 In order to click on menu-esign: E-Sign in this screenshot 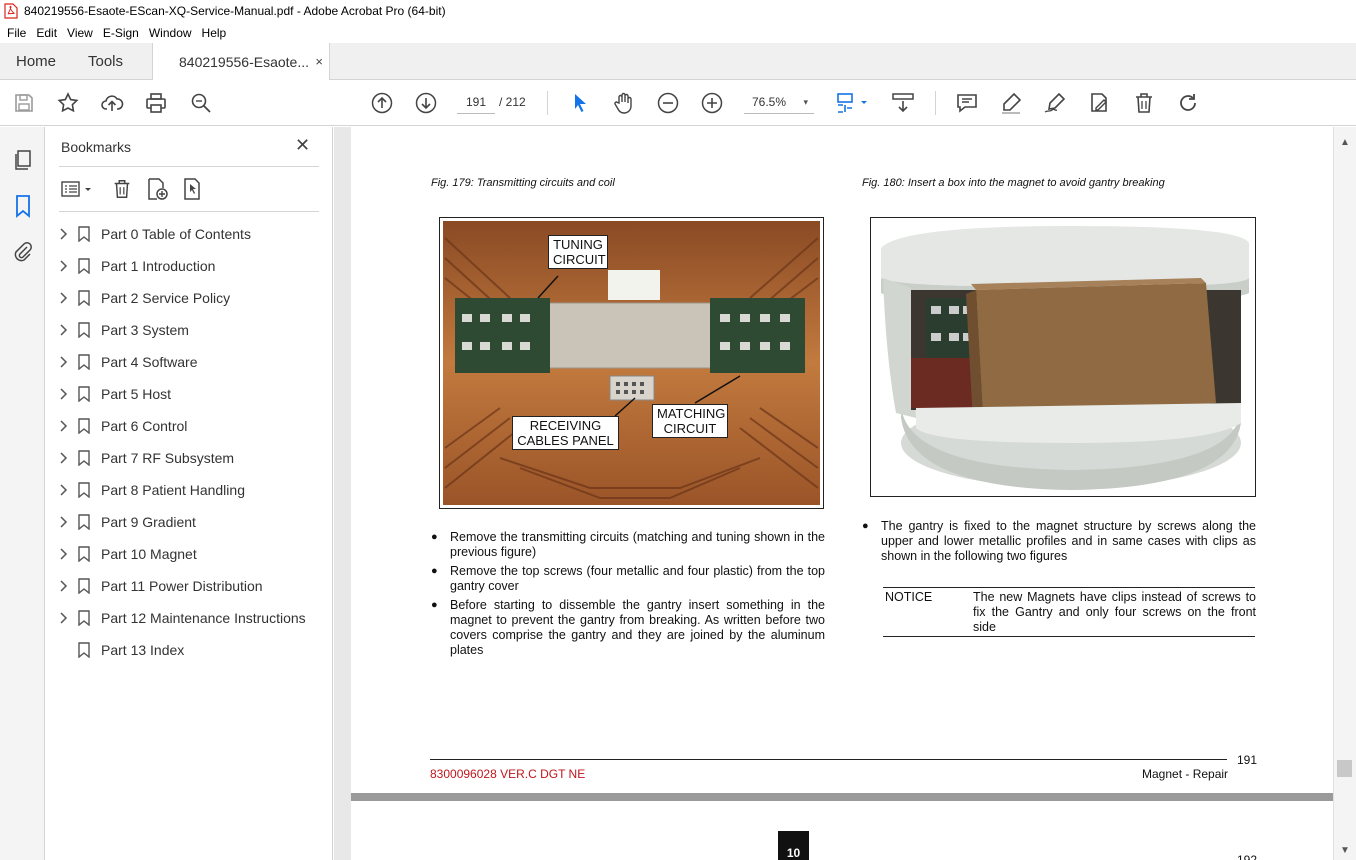, I will do `click(121, 33)`.